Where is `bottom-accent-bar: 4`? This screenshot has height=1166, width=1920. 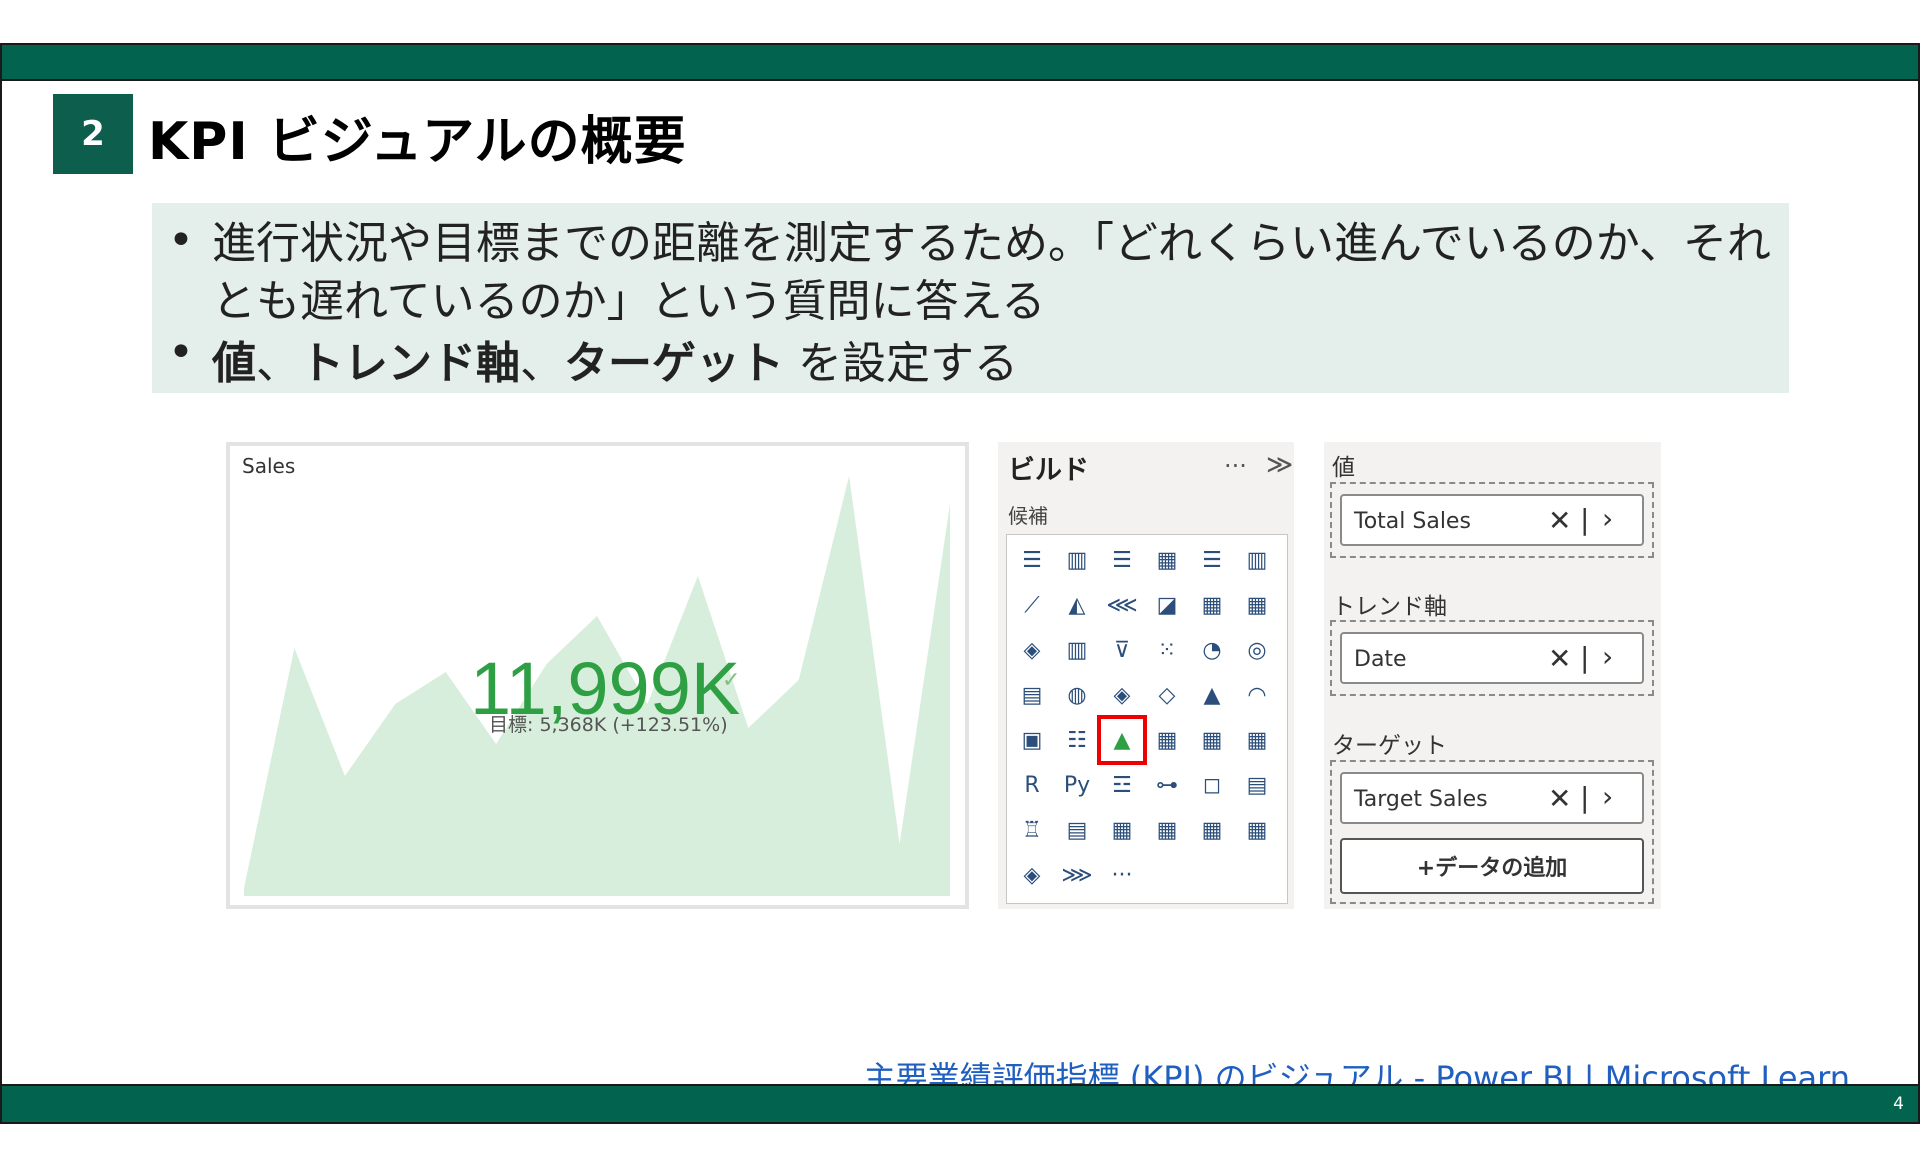 bottom-accent-bar: 4 is located at coordinates (960, 1104).